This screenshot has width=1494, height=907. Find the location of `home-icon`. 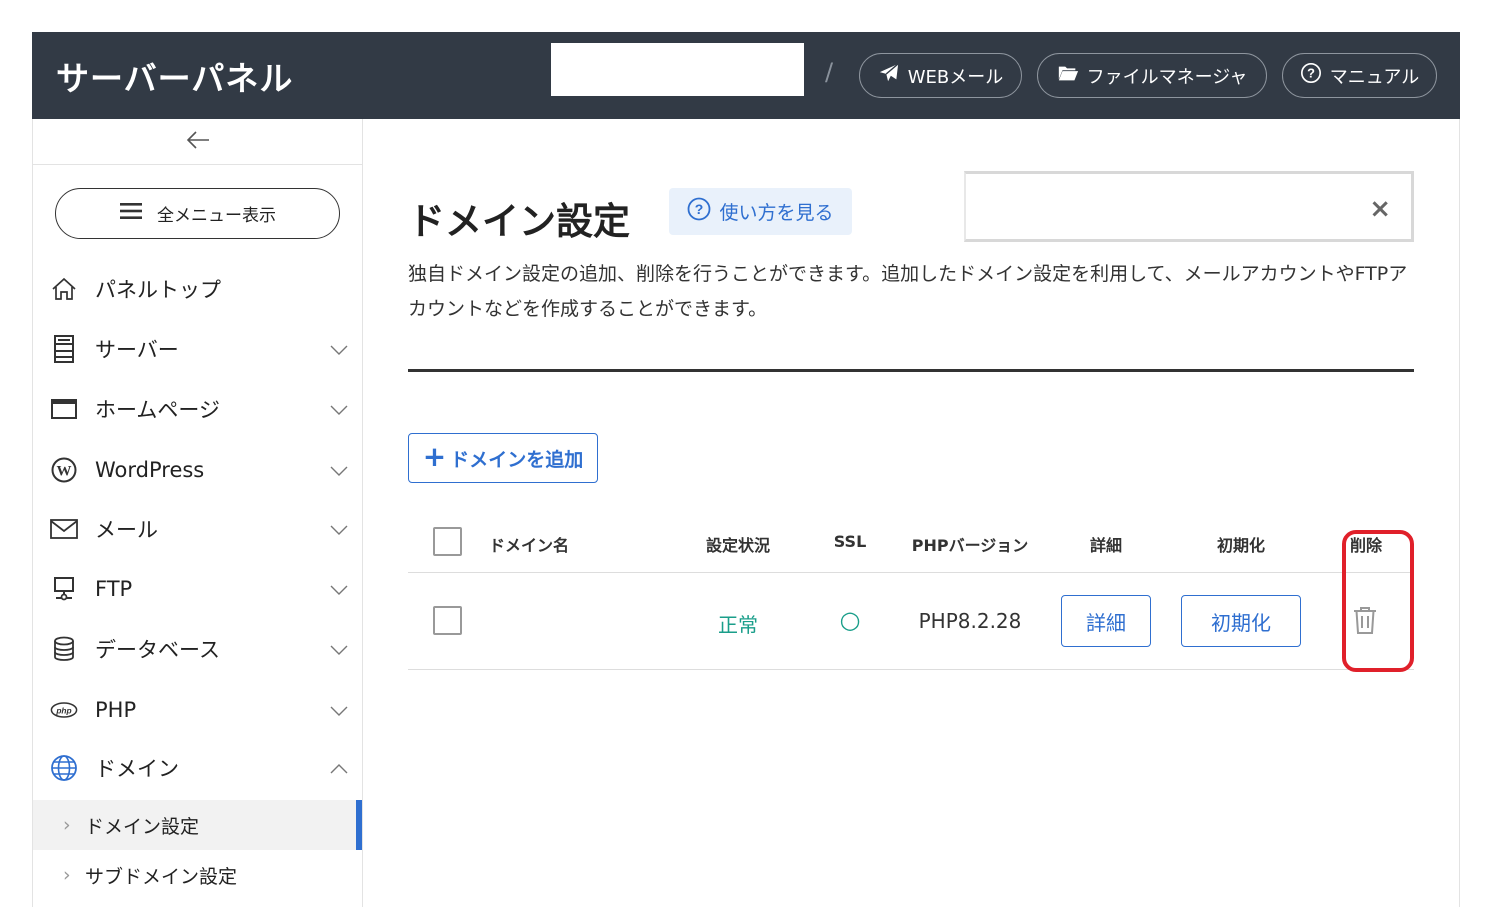

home-icon is located at coordinates (64, 289).